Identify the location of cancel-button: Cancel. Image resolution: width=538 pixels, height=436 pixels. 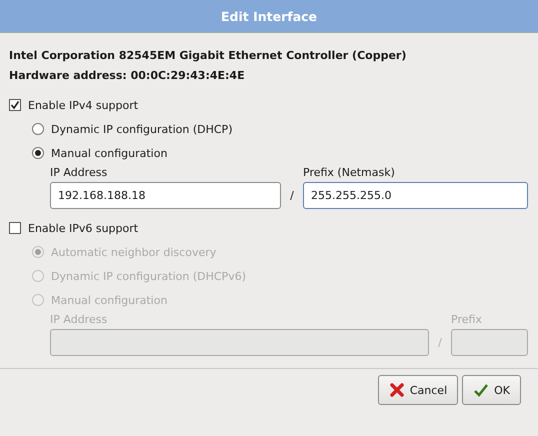
(418, 390).